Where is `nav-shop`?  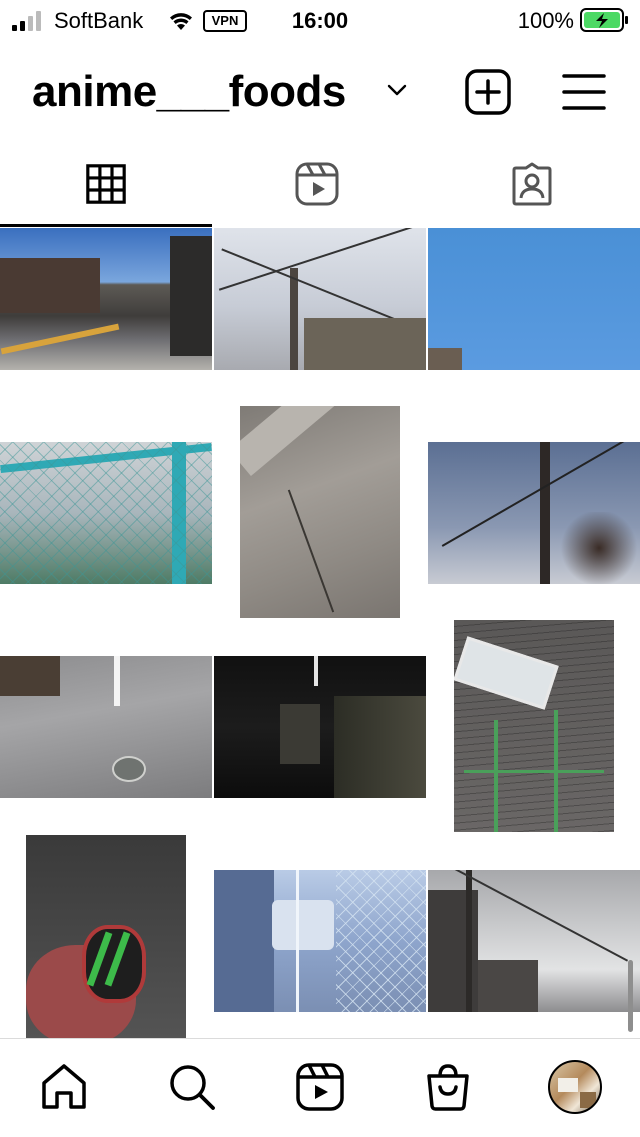
nav-shop is located at coordinates (448, 1087).